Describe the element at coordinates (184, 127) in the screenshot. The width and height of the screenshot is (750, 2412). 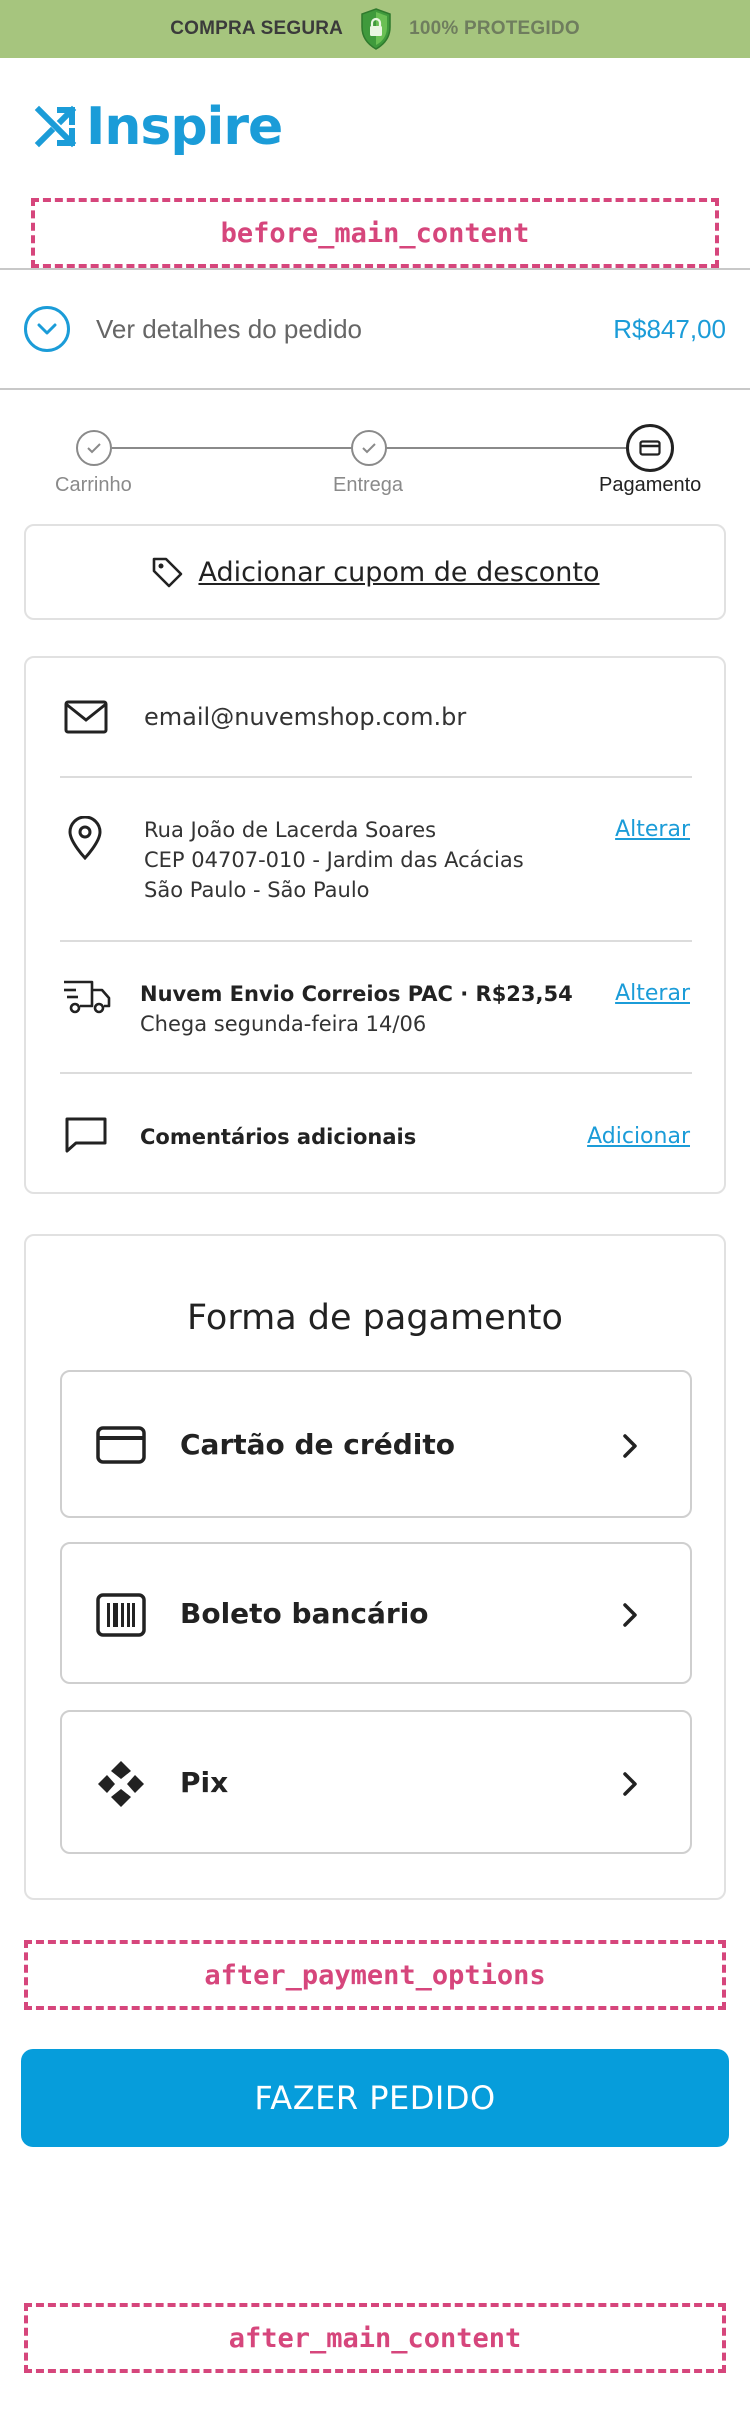
I see `store-name: Inspire` at that location.